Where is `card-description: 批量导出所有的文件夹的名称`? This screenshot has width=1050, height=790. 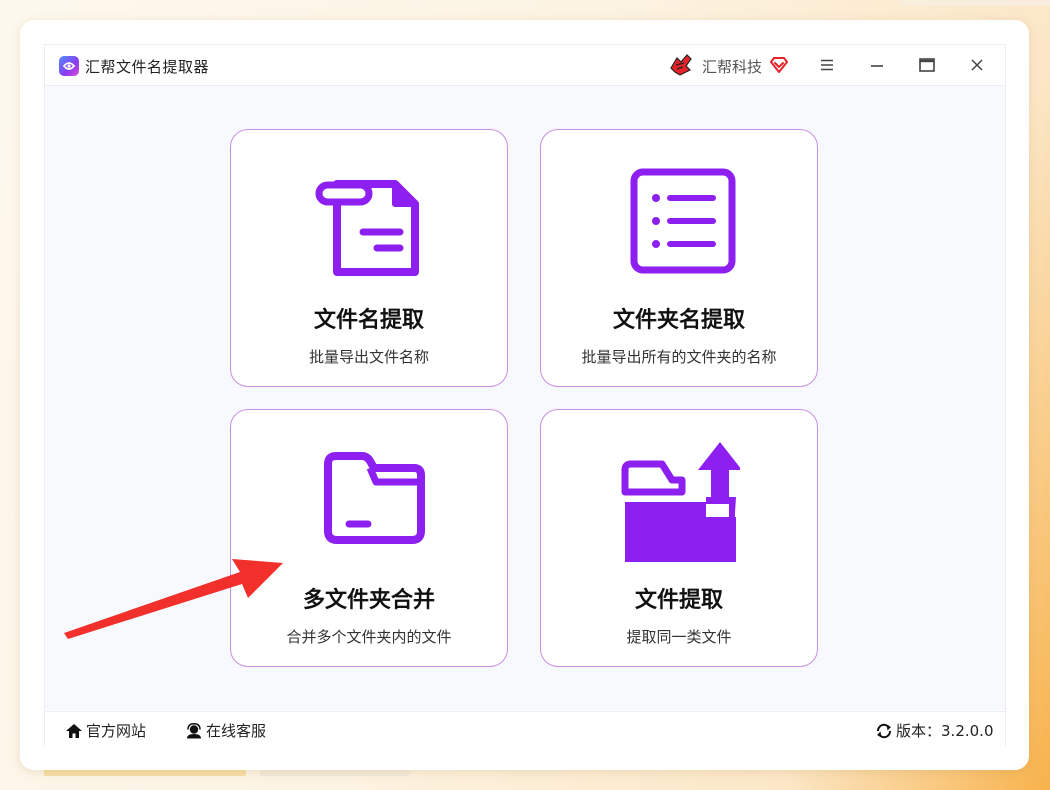 card-description: 批量导出所有的文件夹的名称 is located at coordinates (679, 357).